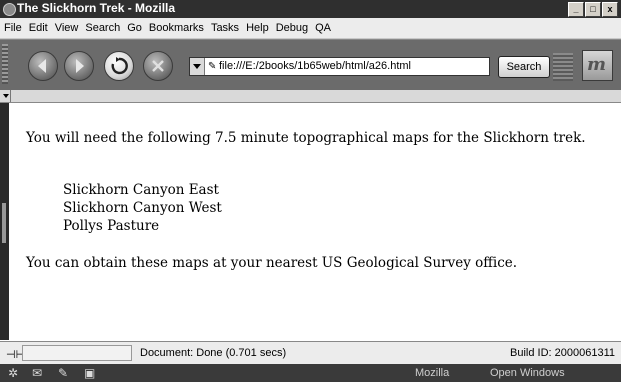 The height and width of the screenshot is (382, 621). Describe the element at coordinates (10, 96) in the screenshot. I see `tab-divider` at that location.